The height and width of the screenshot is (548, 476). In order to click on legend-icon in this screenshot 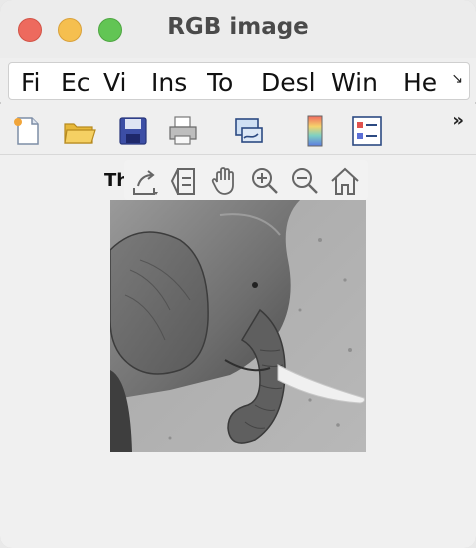, I will do `click(367, 131)`.